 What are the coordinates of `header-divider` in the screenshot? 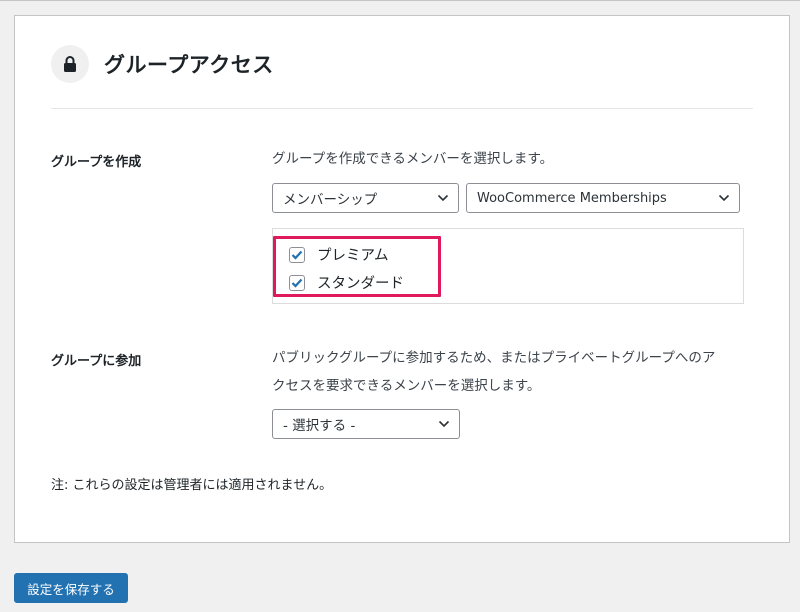 It's located at (402, 108).